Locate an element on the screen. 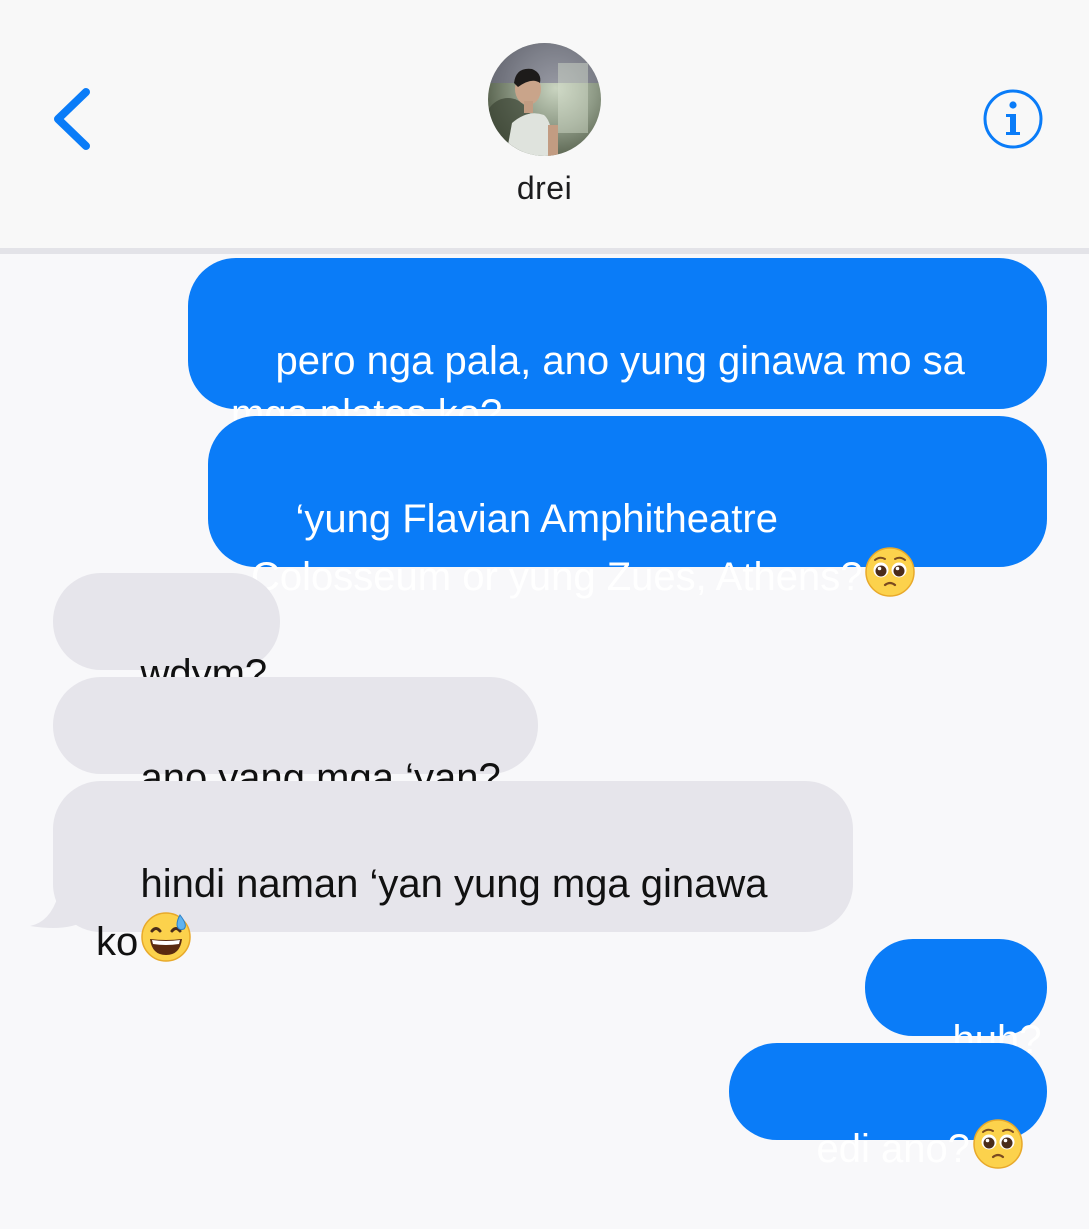 The image size is (1089, 1229). info-circle-icon is located at coordinates (1013, 119).